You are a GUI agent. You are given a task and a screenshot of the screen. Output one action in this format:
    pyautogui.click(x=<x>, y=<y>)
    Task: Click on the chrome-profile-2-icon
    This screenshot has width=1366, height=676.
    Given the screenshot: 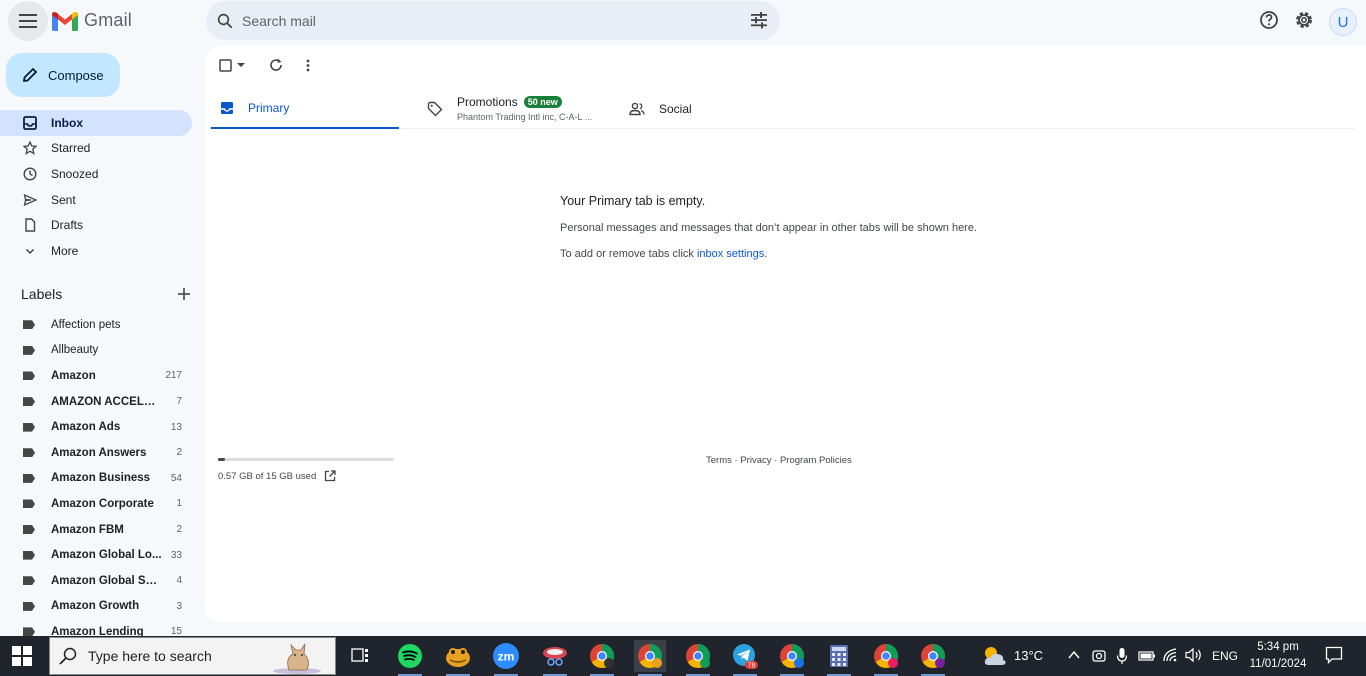 What is the action you would take?
    pyautogui.click(x=650, y=658)
    